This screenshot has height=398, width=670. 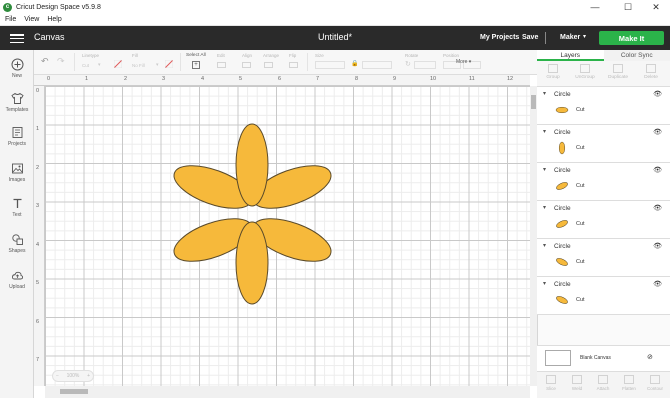 What do you see at coordinates (252, 263) in the screenshot?
I see `petal-bottom` at bounding box center [252, 263].